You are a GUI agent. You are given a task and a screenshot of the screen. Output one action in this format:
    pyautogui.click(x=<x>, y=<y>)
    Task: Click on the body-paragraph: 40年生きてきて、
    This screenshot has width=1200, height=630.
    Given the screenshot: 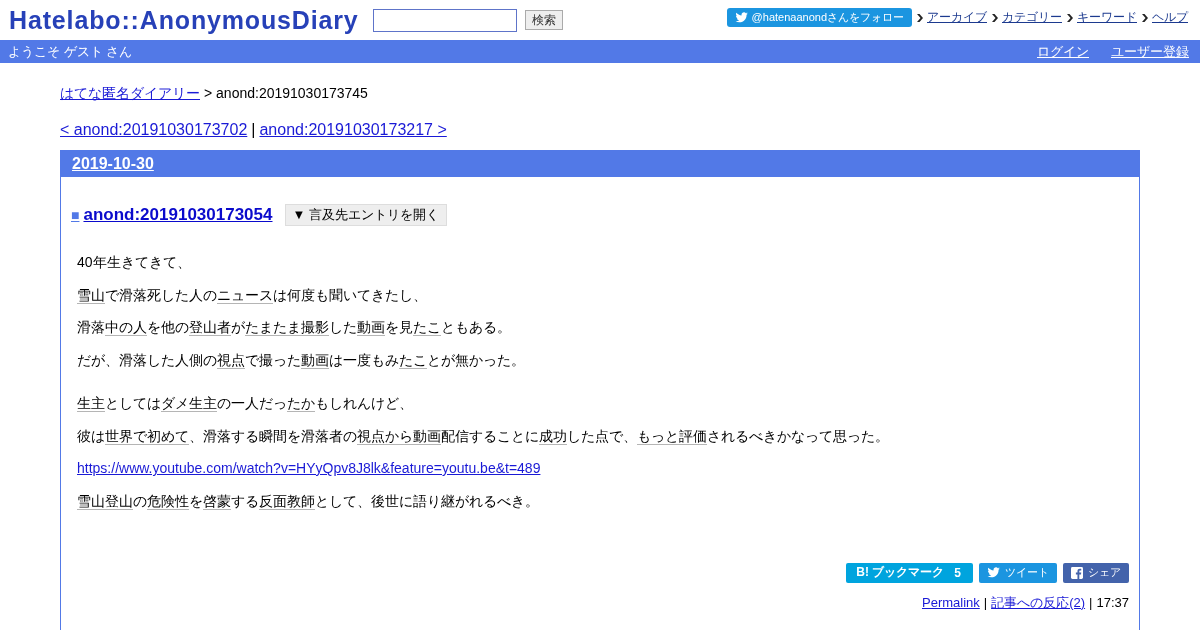 What is the action you would take?
    pyautogui.click(x=134, y=262)
    